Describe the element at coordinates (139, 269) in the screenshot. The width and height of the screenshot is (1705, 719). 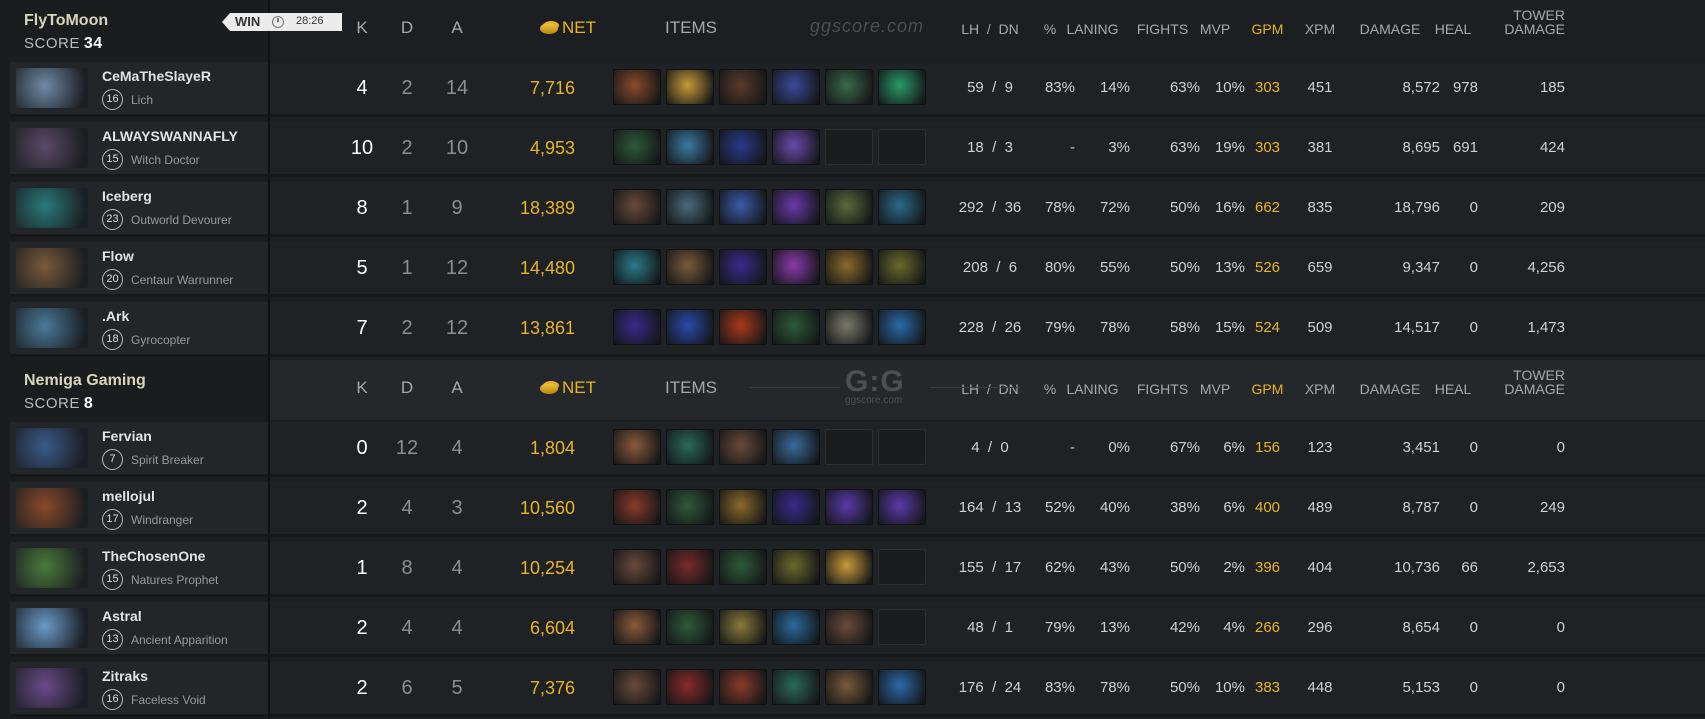
I see `player-card: Flow 20 Centaur Warrunner` at that location.